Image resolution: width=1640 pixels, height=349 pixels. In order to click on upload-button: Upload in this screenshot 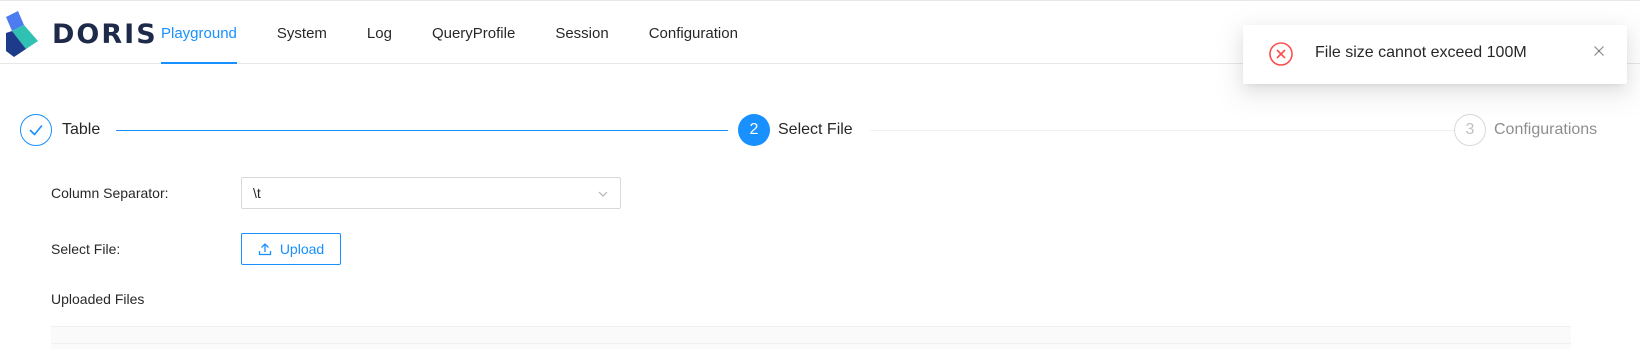, I will do `click(291, 249)`.